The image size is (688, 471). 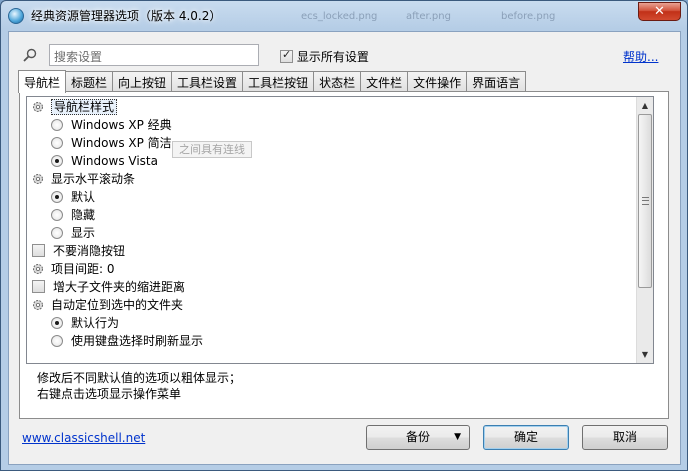 I want to click on setting-option: 隐藏, so click(x=73, y=215).